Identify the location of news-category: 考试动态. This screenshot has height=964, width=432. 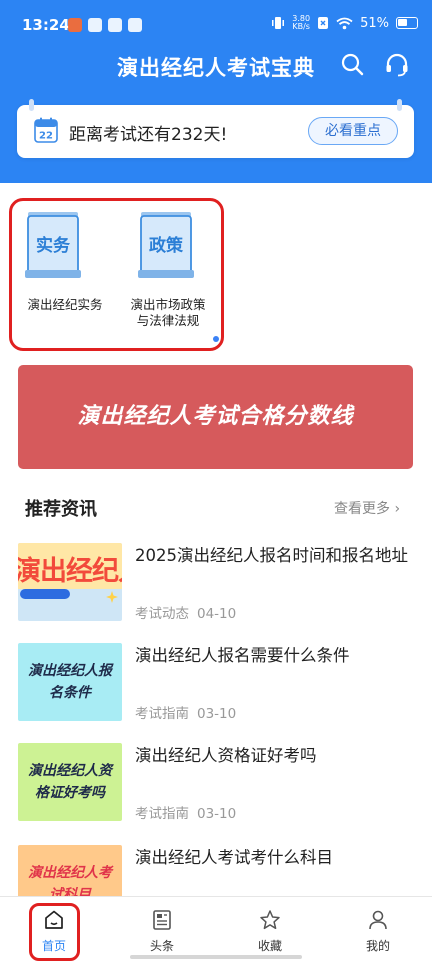
(162, 614).